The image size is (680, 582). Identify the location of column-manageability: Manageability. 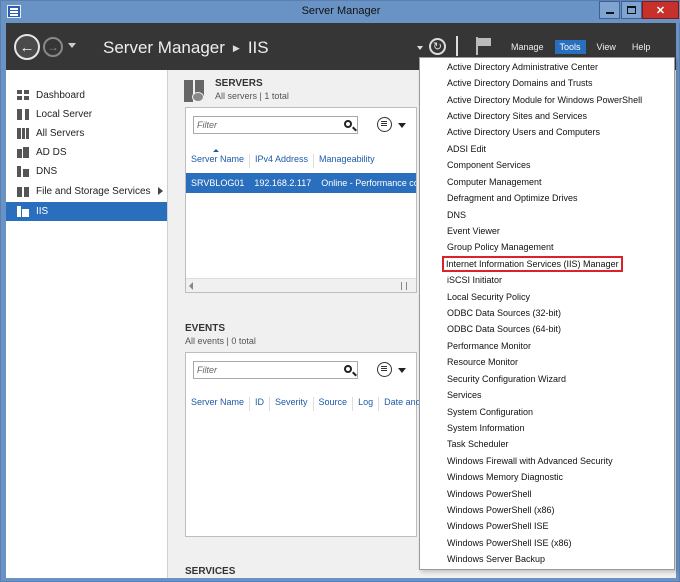
(347, 161).